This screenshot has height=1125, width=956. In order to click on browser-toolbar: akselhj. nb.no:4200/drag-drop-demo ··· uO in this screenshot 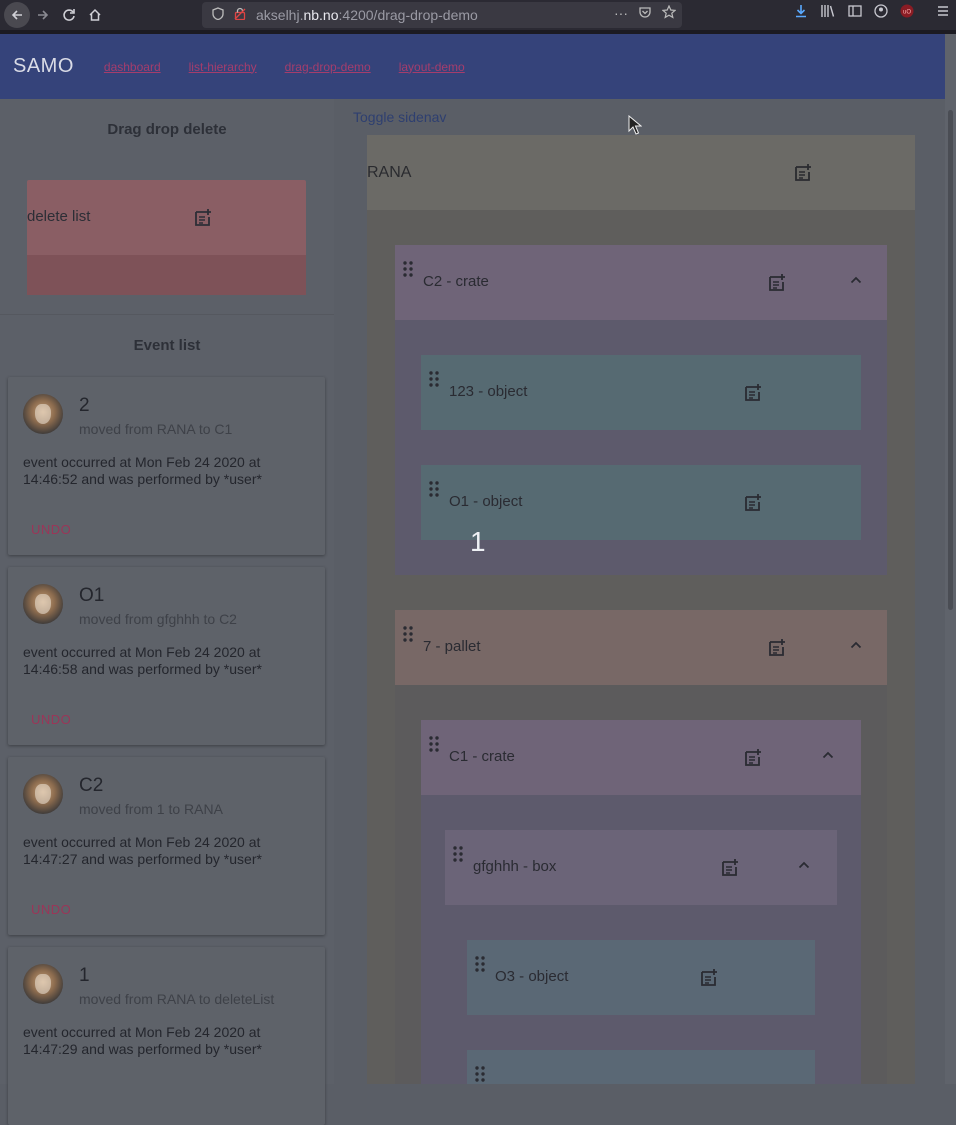, I will do `click(478, 15)`.